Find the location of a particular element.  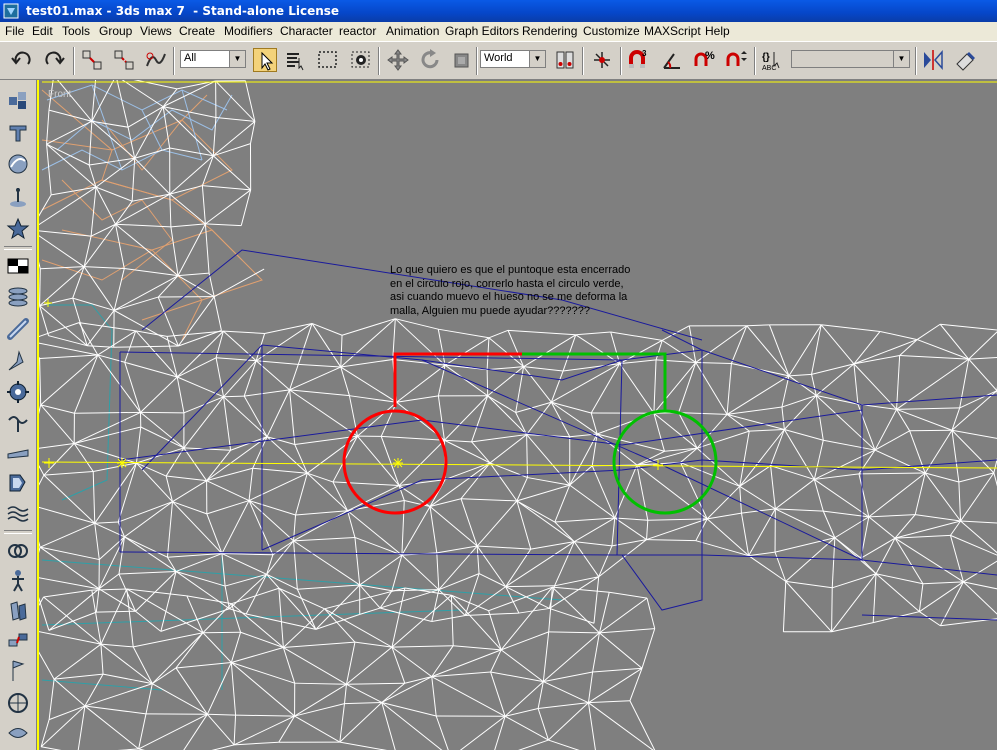

hierarchy-icon is located at coordinates (18, 164).